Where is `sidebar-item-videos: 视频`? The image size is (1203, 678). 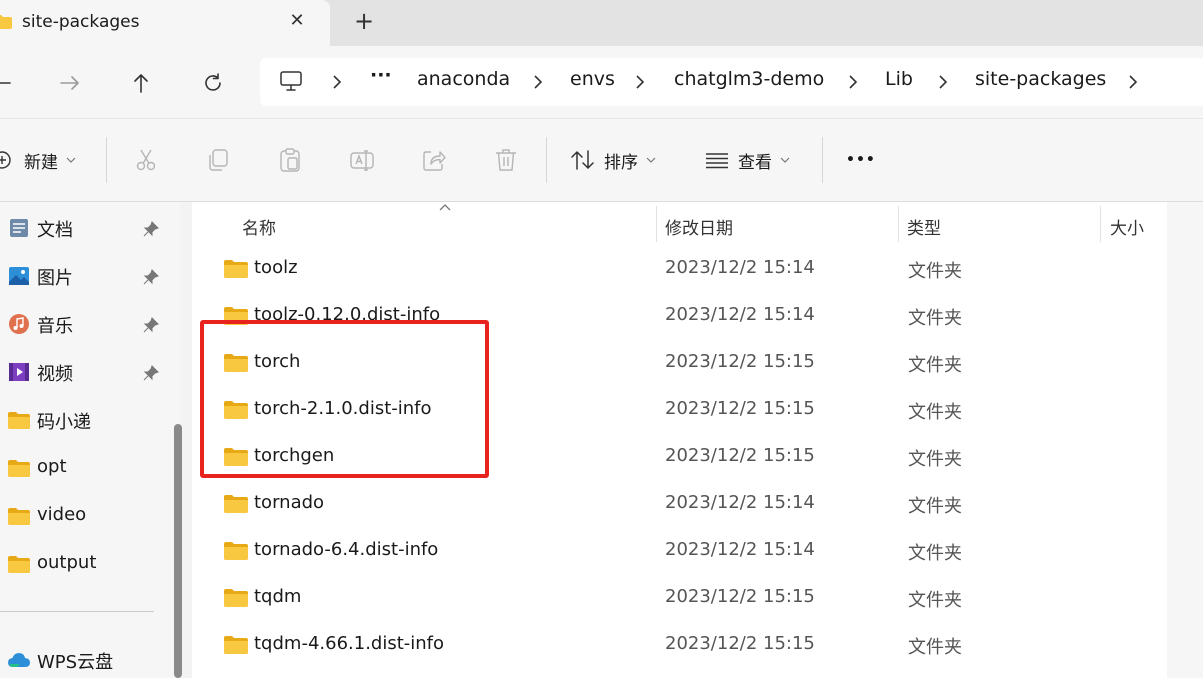 sidebar-item-videos: 视频 is located at coordinates (85, 372).